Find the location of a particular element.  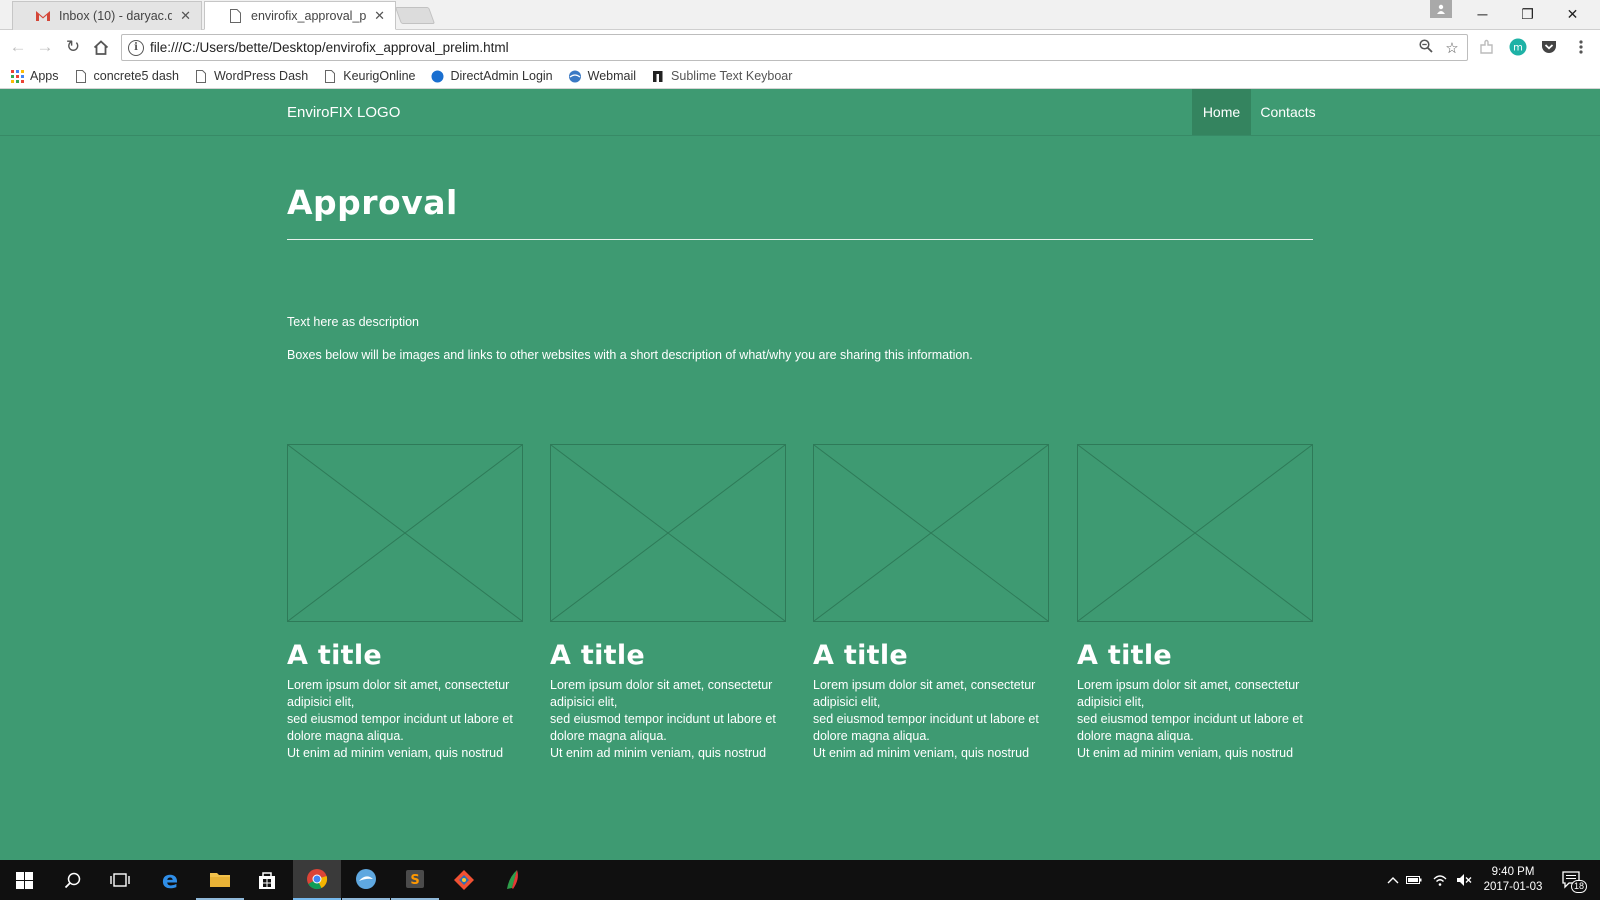

tab-envirofix: envirofix_approval_prelim ✕ is located at coordinates (300, 15).